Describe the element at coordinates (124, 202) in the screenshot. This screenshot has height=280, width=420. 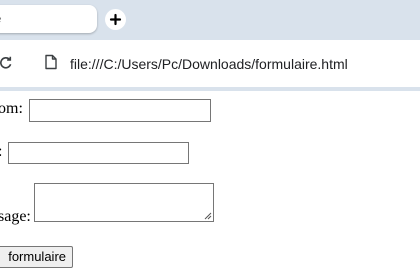
I see `message-textarea` at that location.